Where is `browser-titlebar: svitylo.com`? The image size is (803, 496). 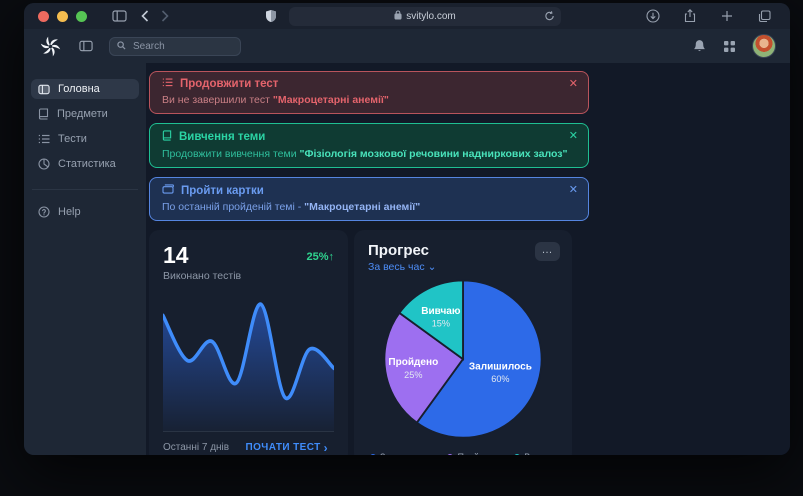
browser-titlebar: svitylo.com is located at coordinates (407, 16).